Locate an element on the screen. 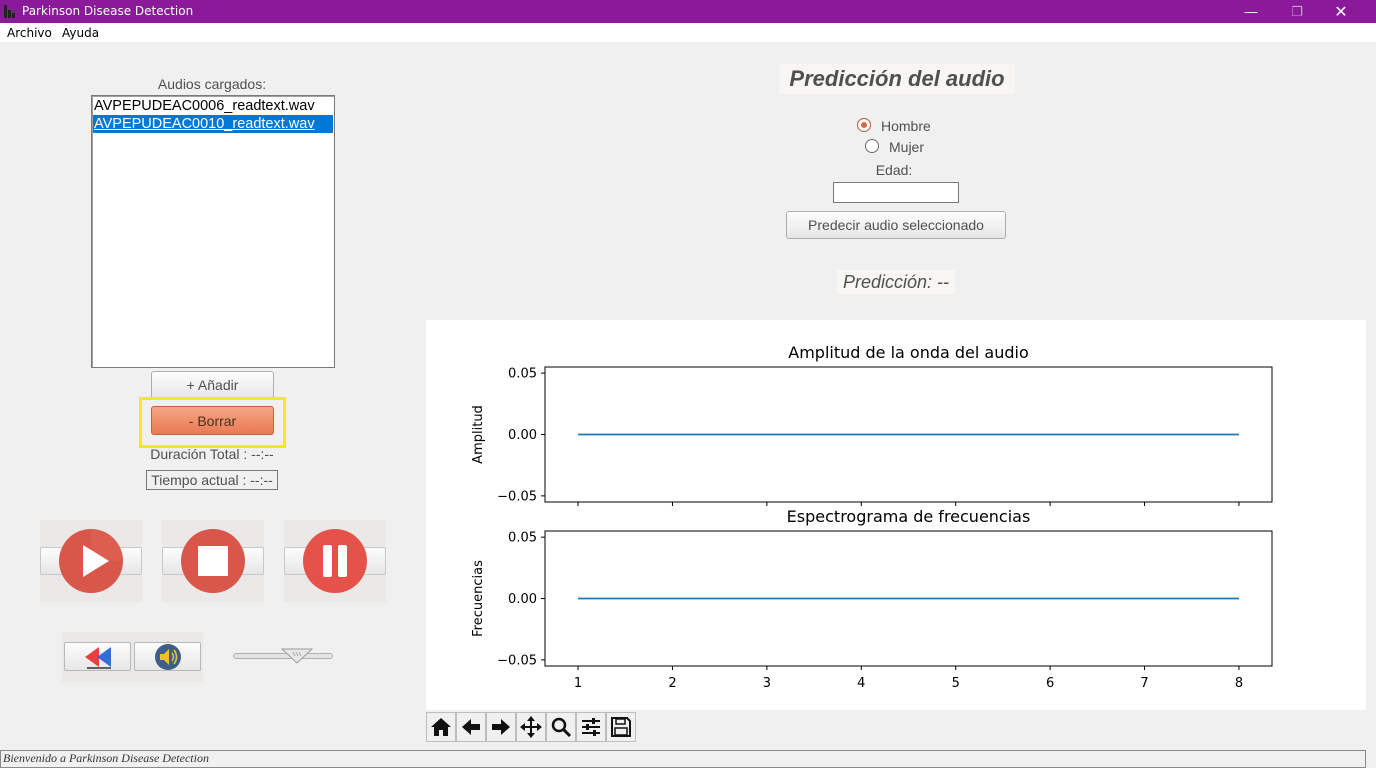 This screenshot has width=1376, height=768. rewind-icon is located at coordinates (98, 658).